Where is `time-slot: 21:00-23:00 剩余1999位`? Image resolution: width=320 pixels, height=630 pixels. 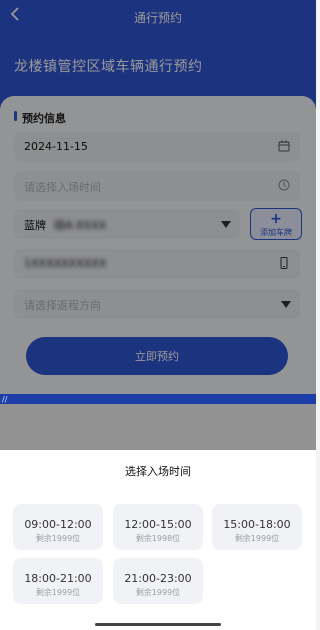 time-slot: 21:00-23:00 剩余1999位 is located at coordinates (158, 581).